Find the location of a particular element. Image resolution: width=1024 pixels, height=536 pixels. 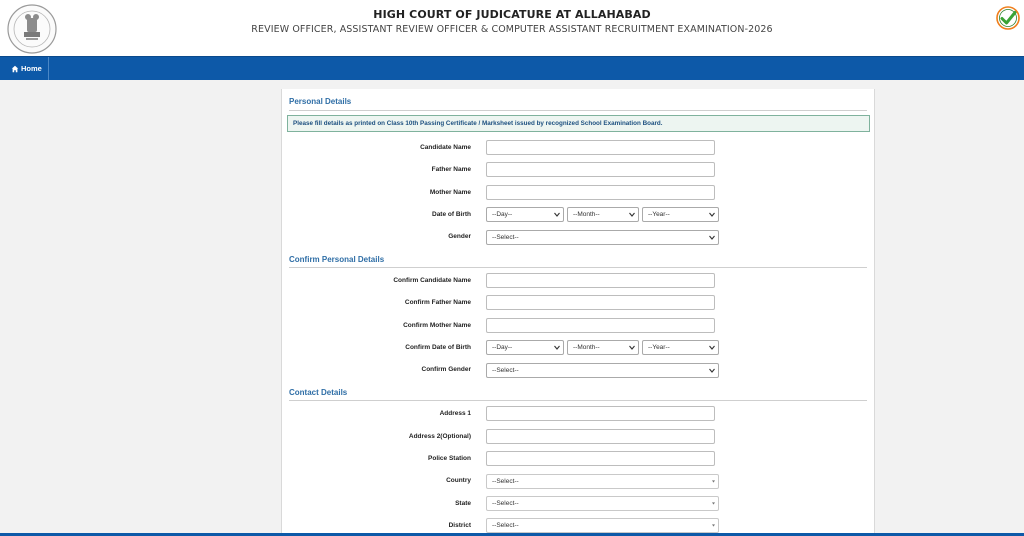

personal-details-heading: Personal Details is located at coordinates (320, 101).